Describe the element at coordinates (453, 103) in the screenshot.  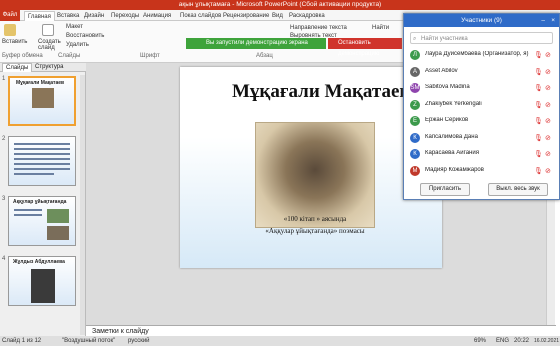
I see `participant-name: Zhakiybek Yerkengali` at that location.